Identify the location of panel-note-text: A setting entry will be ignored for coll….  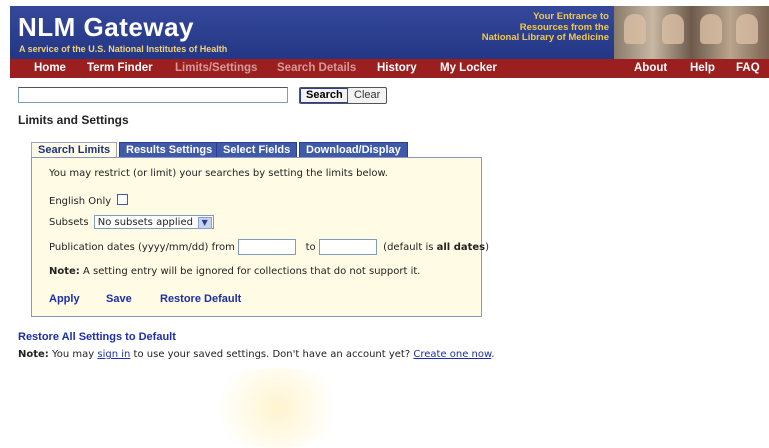
(252, 271).